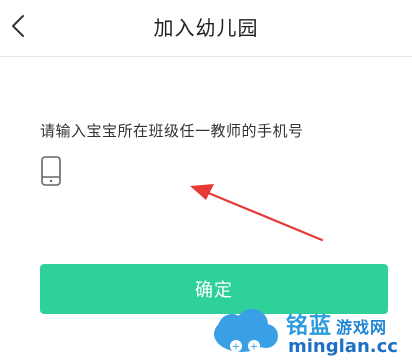  I want to click on watermark-domain: minglan.cc, so click(343, 346).